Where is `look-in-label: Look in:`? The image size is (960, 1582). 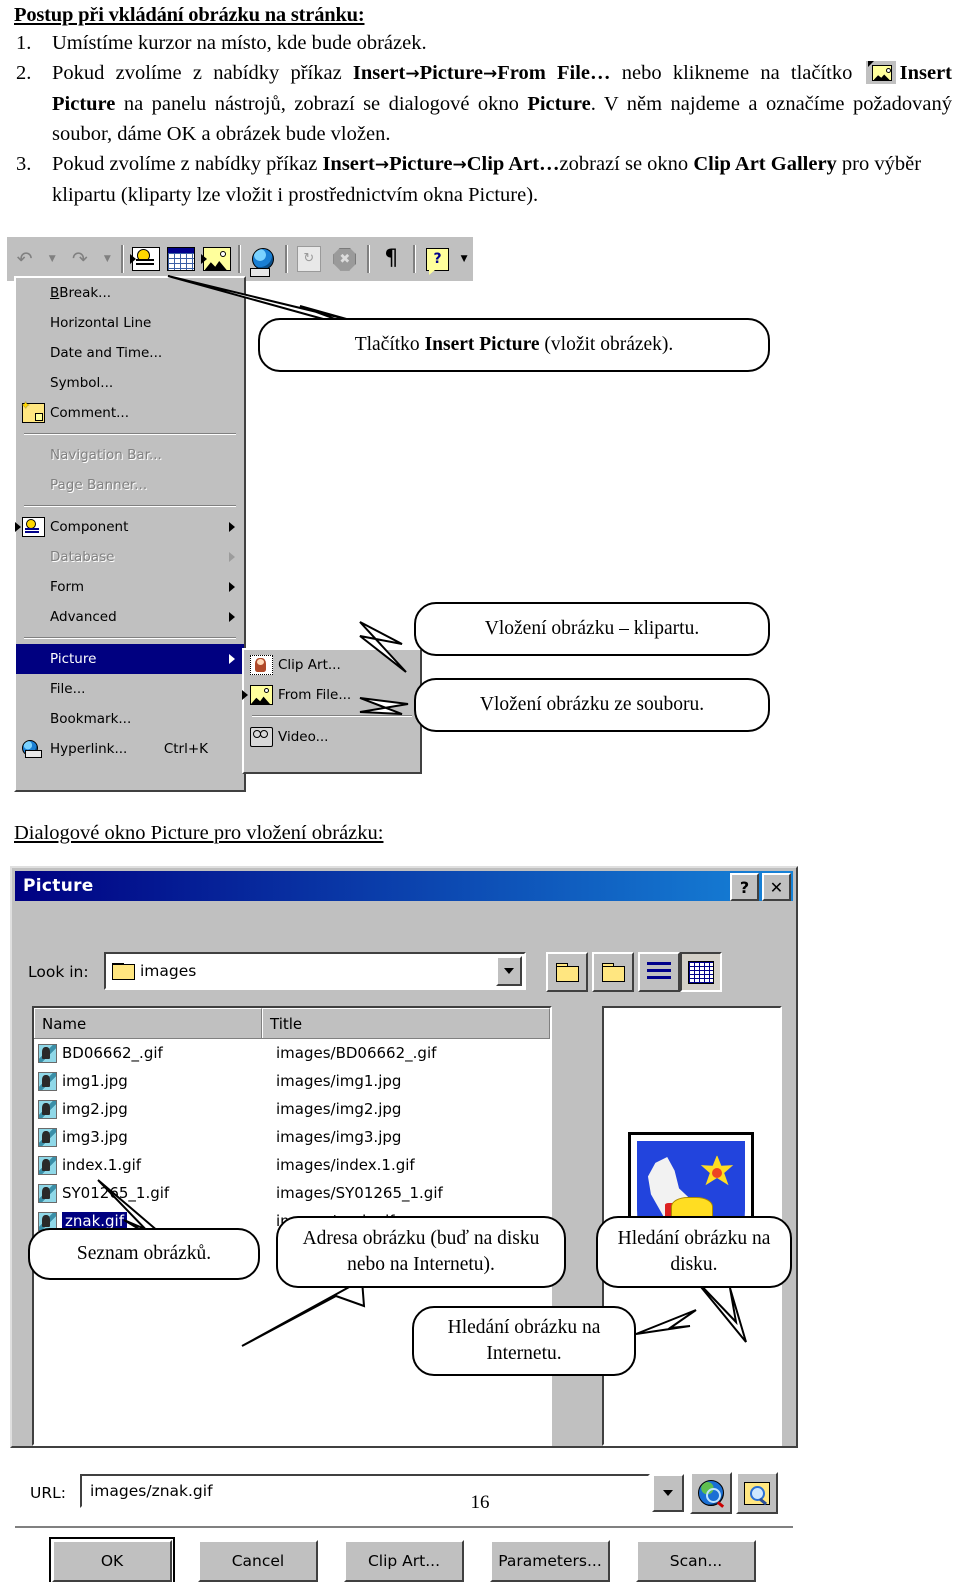
look-in-label: Look in: is located at coordinates (58, 972).